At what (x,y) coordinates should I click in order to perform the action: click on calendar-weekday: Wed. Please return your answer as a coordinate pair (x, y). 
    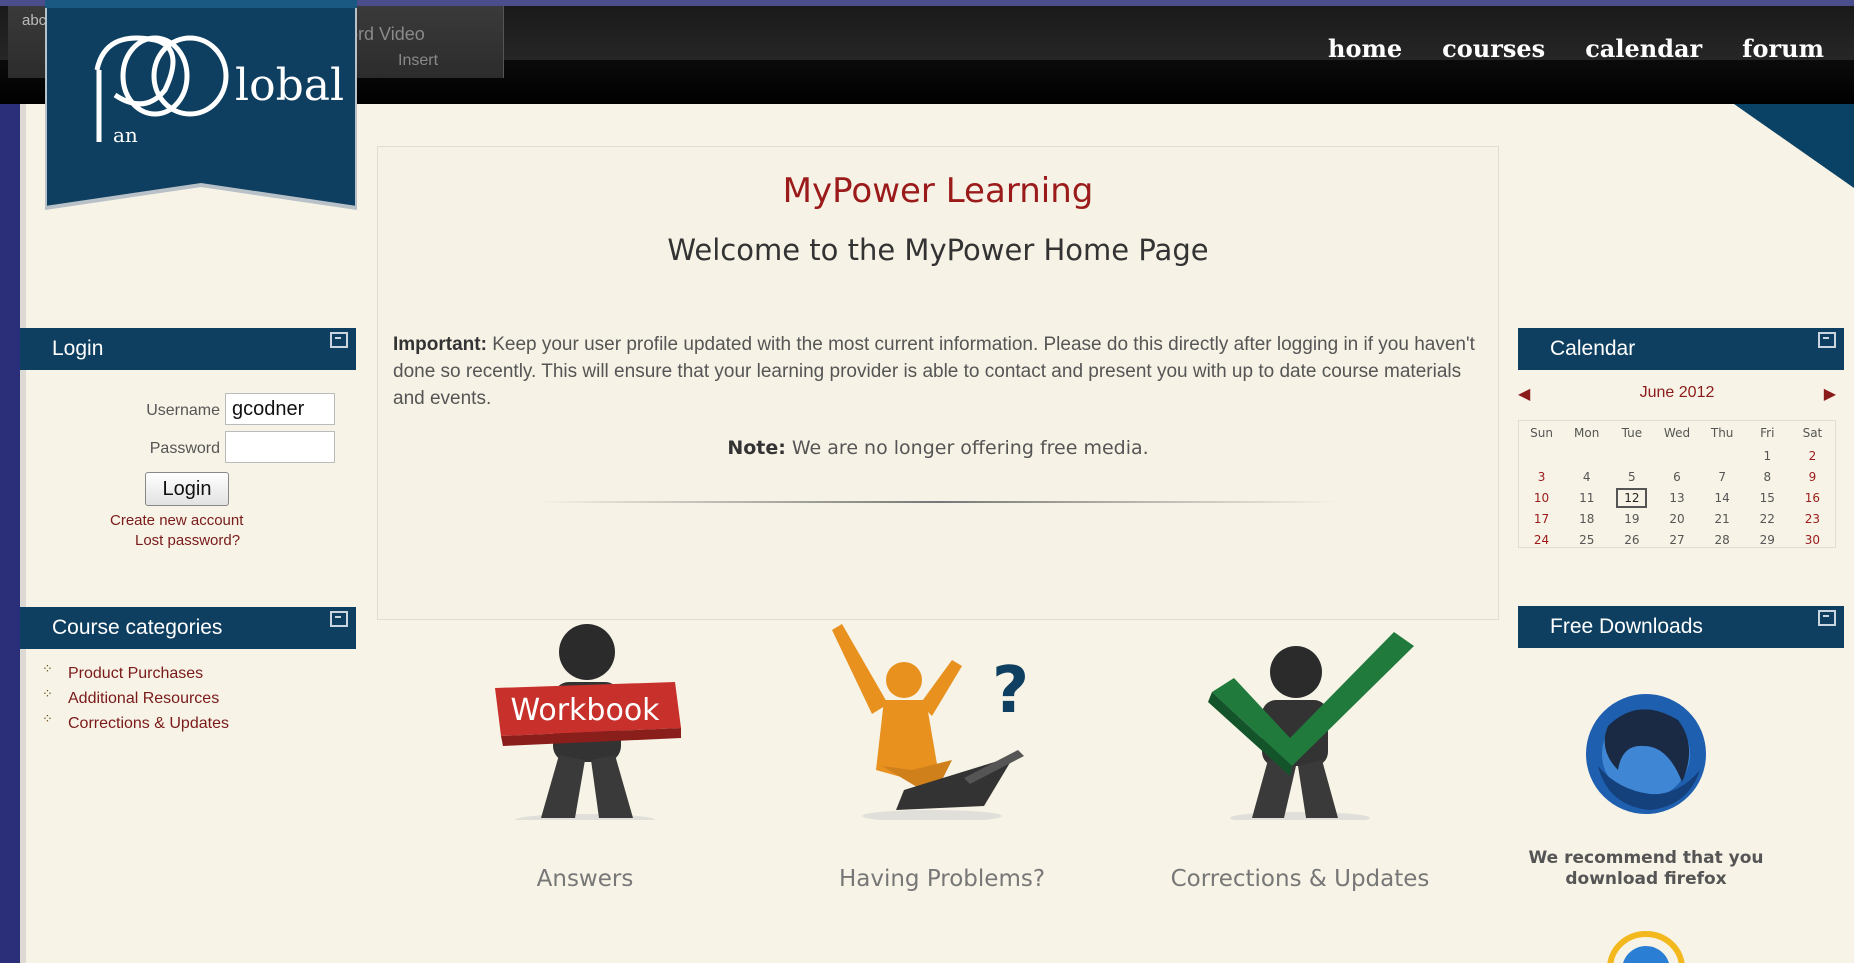
    Looking at the image, I should click on (1677, 433).